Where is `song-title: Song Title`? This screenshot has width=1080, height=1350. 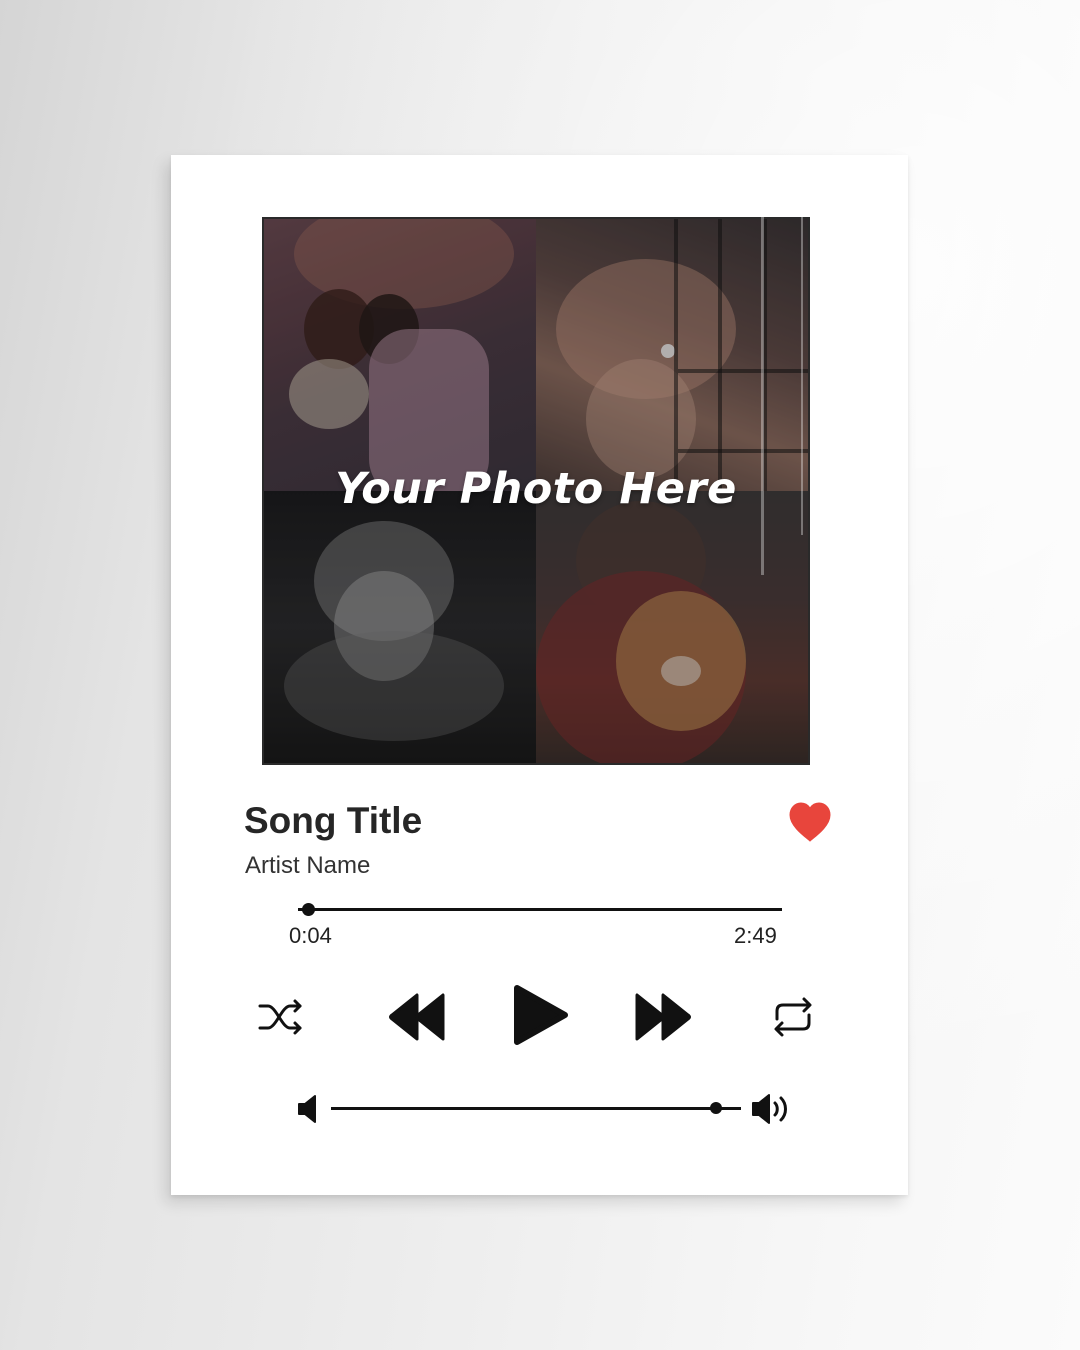
song-title: Song Title is located at coordinates (333, 820).